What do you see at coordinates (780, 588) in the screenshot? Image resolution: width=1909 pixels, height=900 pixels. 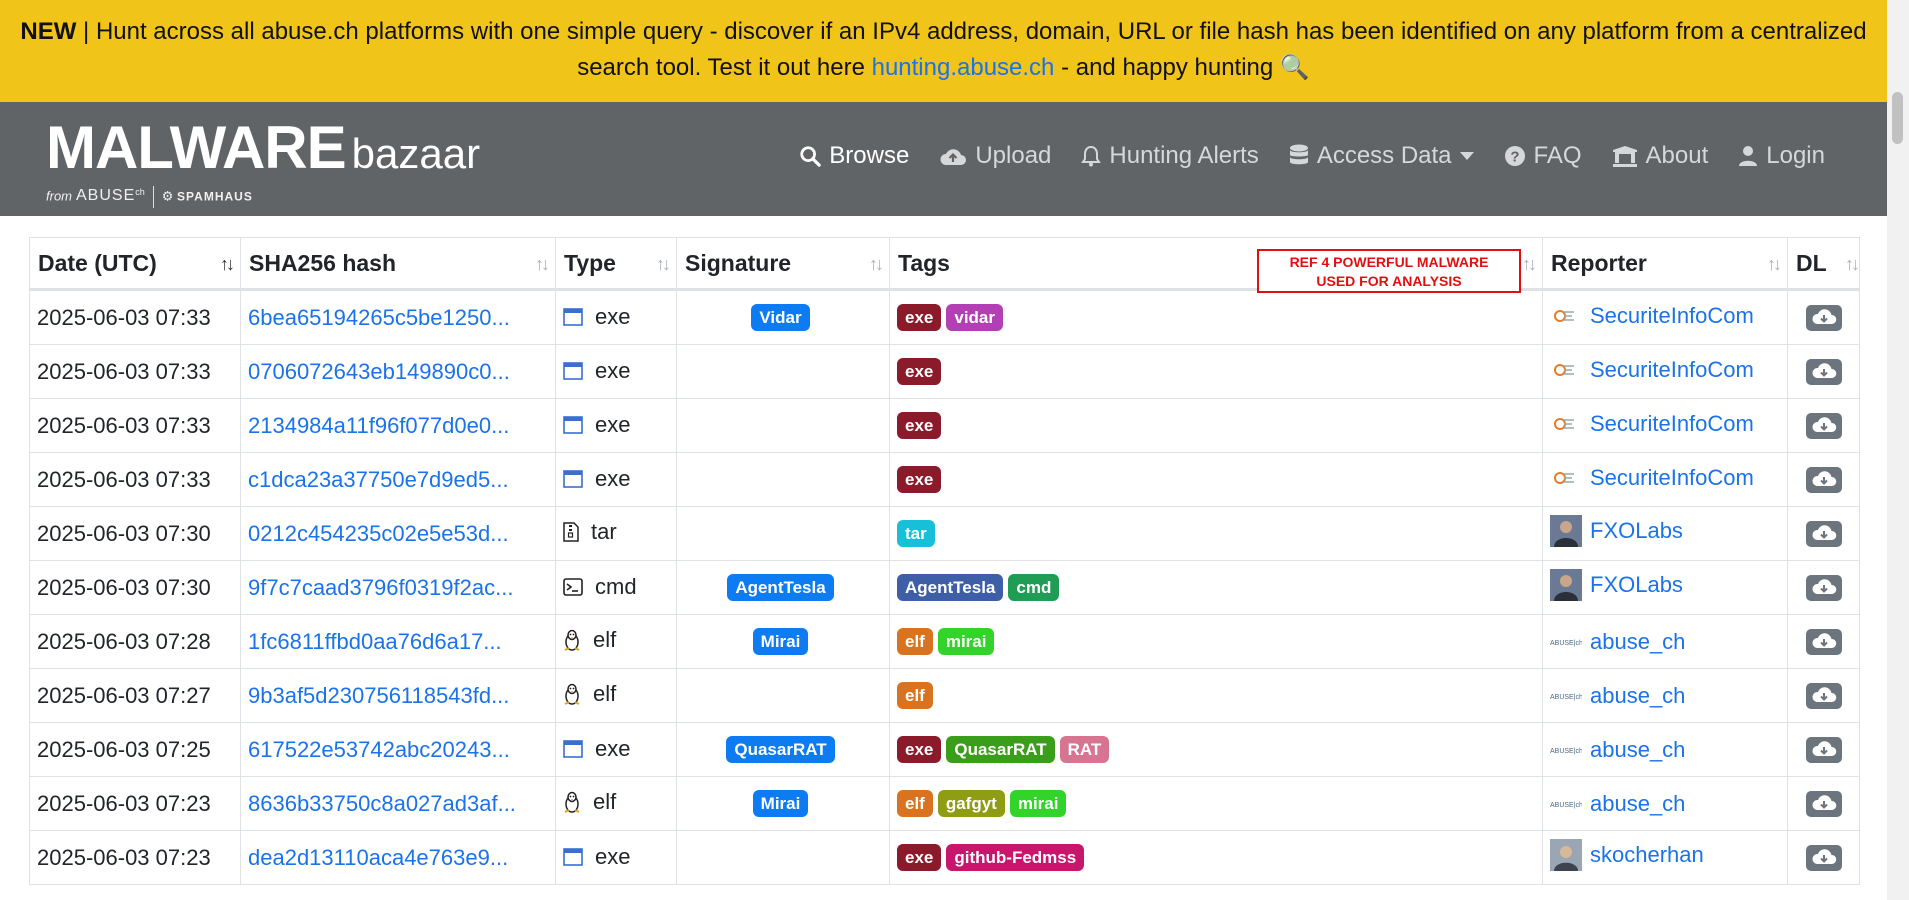 I see `signature-badge: AgentTesla` at bounding box center [780, 588].